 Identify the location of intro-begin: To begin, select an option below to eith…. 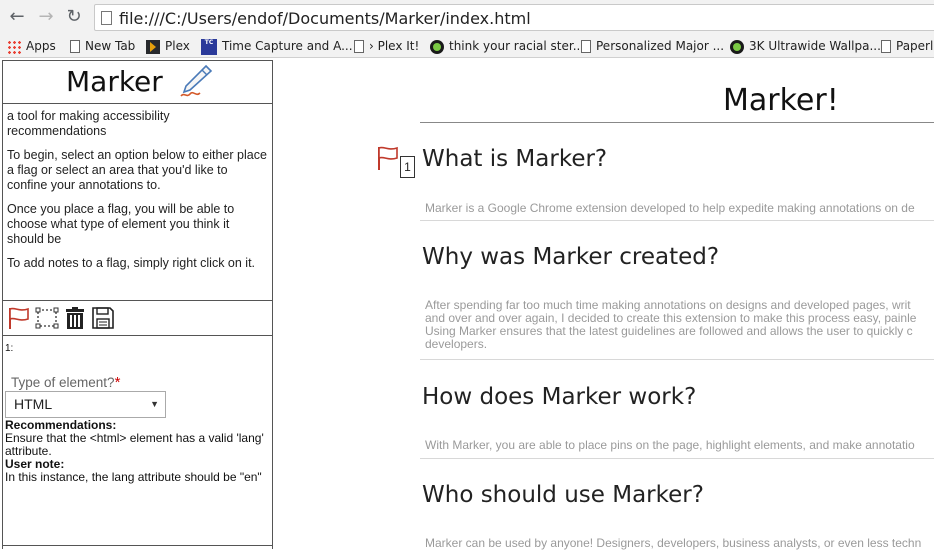
(137, 170).